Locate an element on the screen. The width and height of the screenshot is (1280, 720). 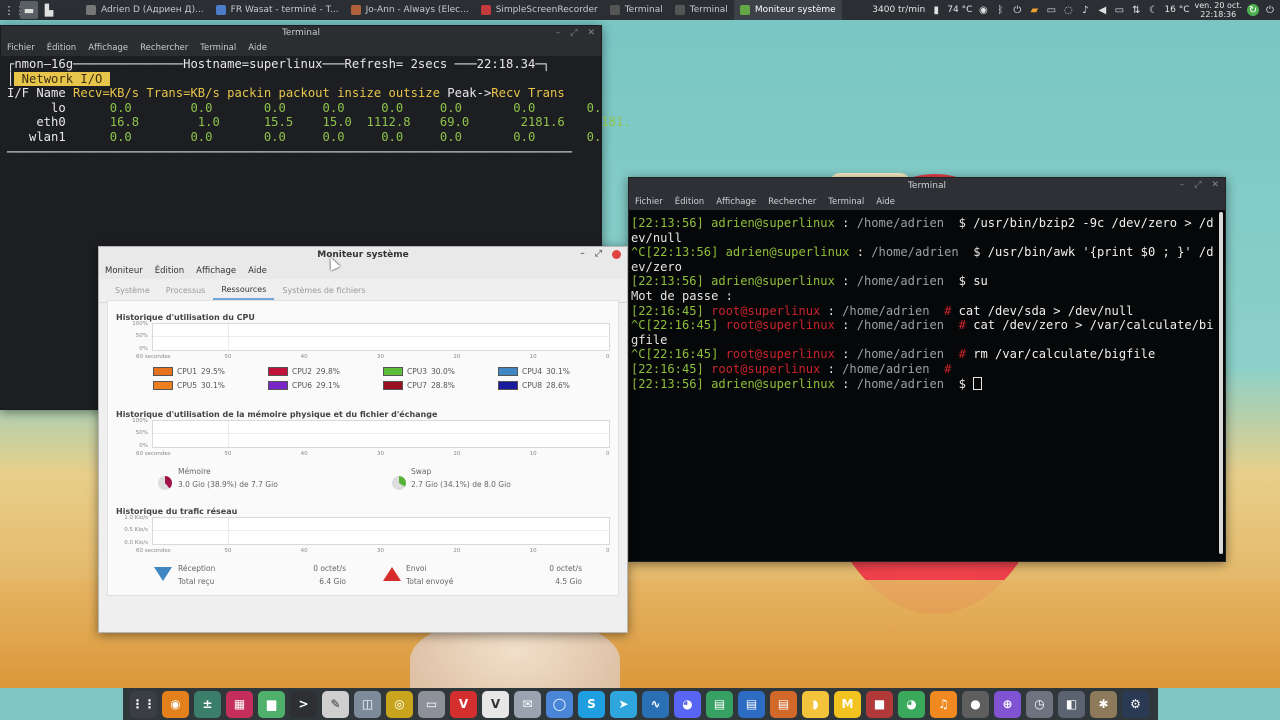
dock-banana-icon: ◗ is located at coordinates (815, 704).